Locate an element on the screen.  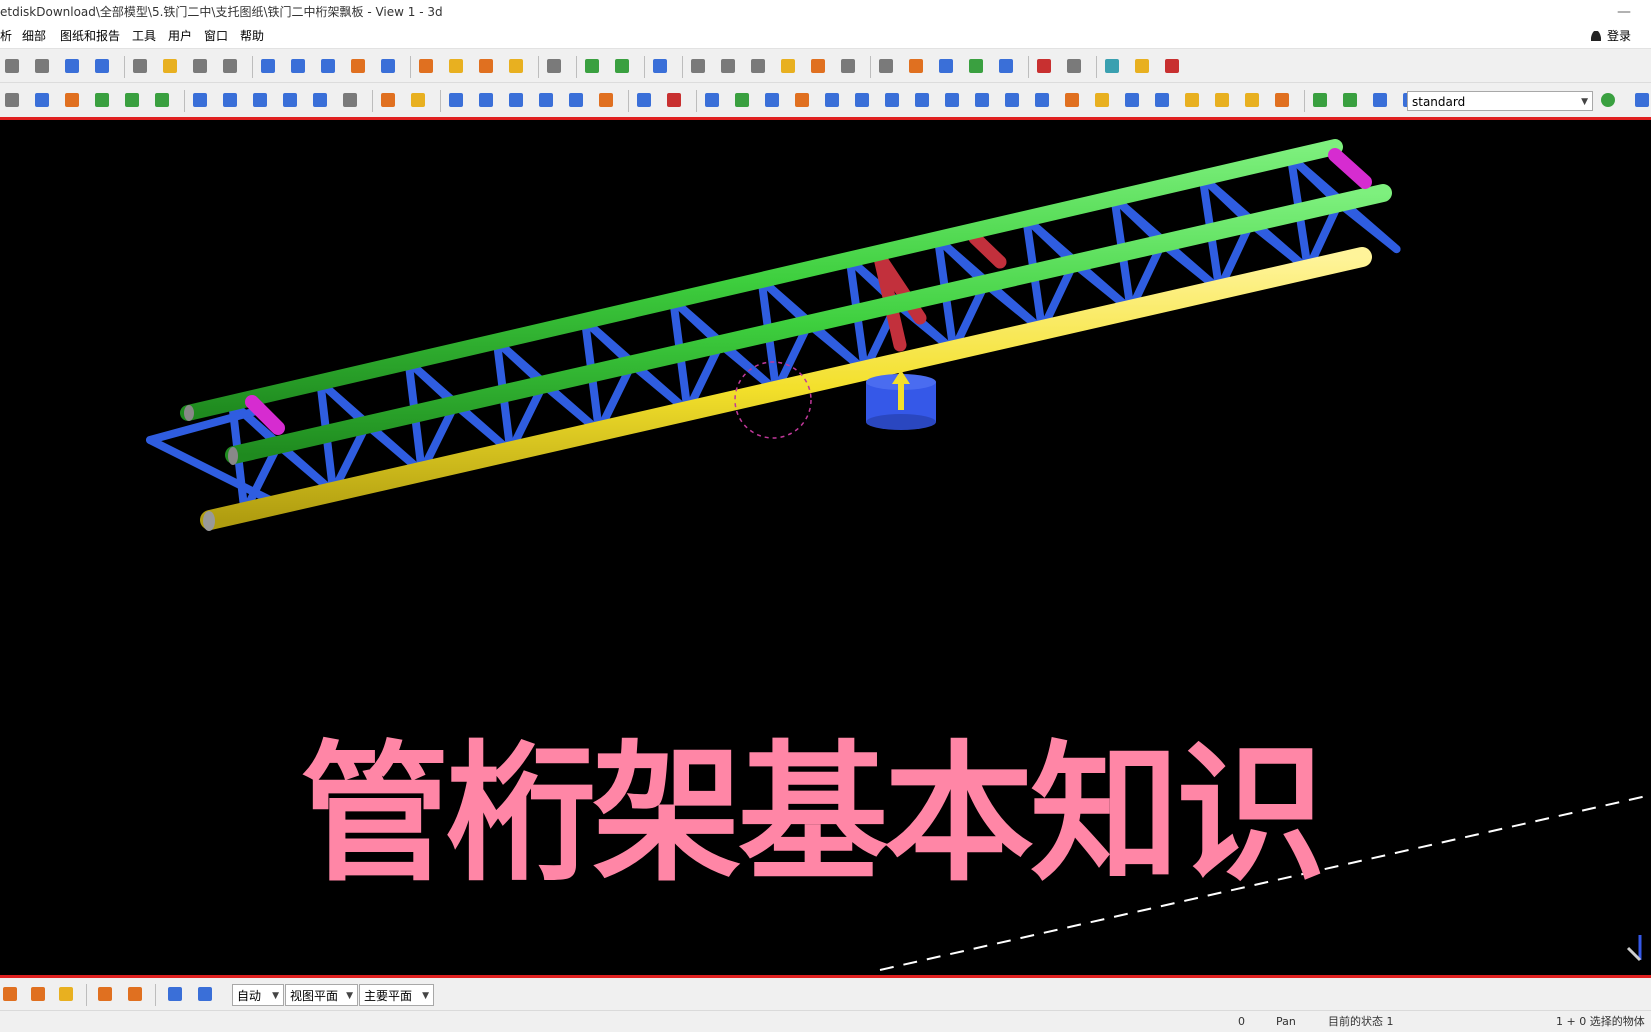
model-tool-2-button is located at coordinates (42, 100).